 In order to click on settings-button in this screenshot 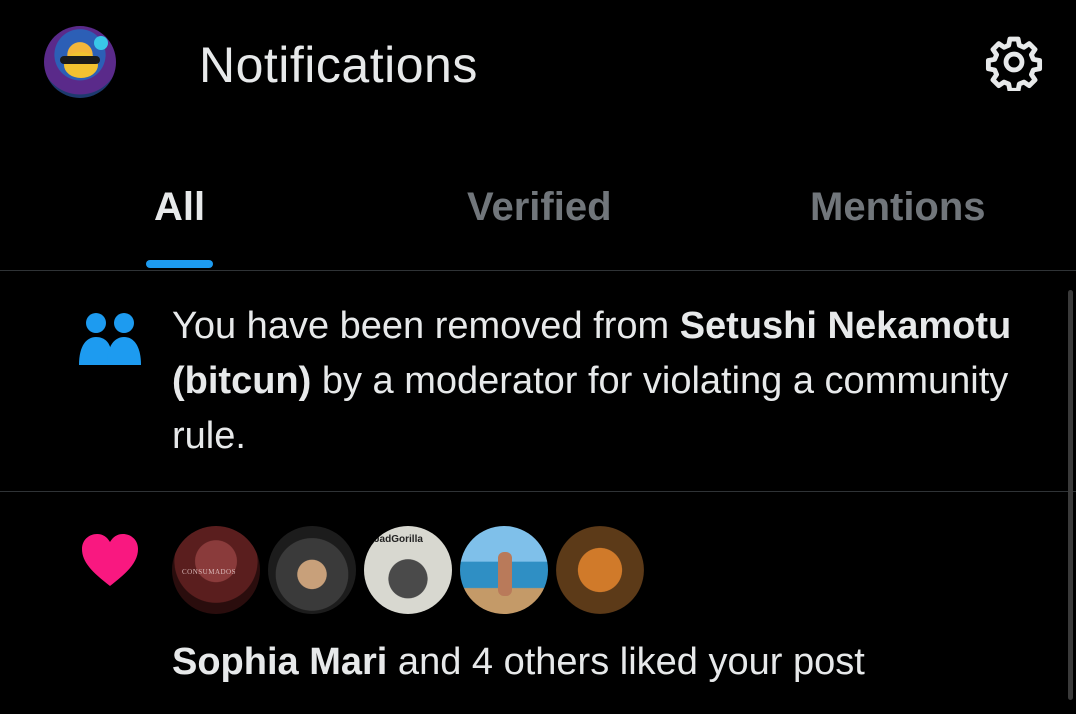, I will do `click(1014, 62)`.